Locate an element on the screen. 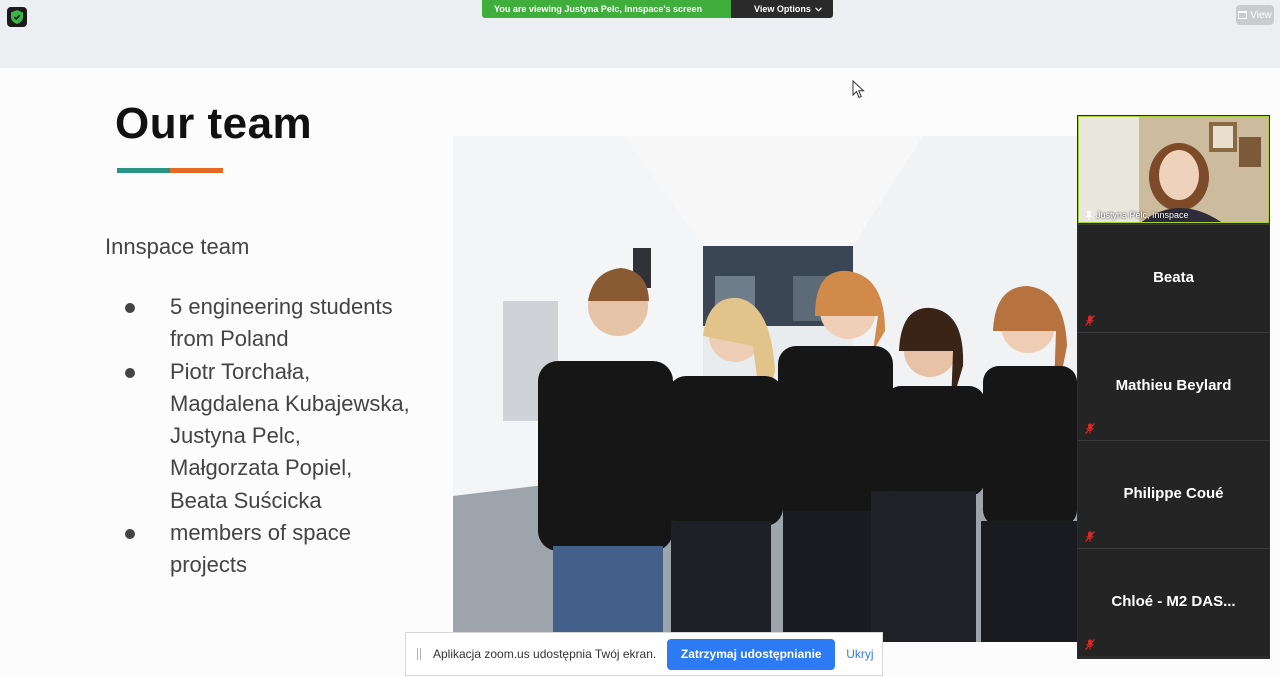 The width and height of the screenshot is (1280, 677). participant-name: Beata is located at coordinates (1173, 277).